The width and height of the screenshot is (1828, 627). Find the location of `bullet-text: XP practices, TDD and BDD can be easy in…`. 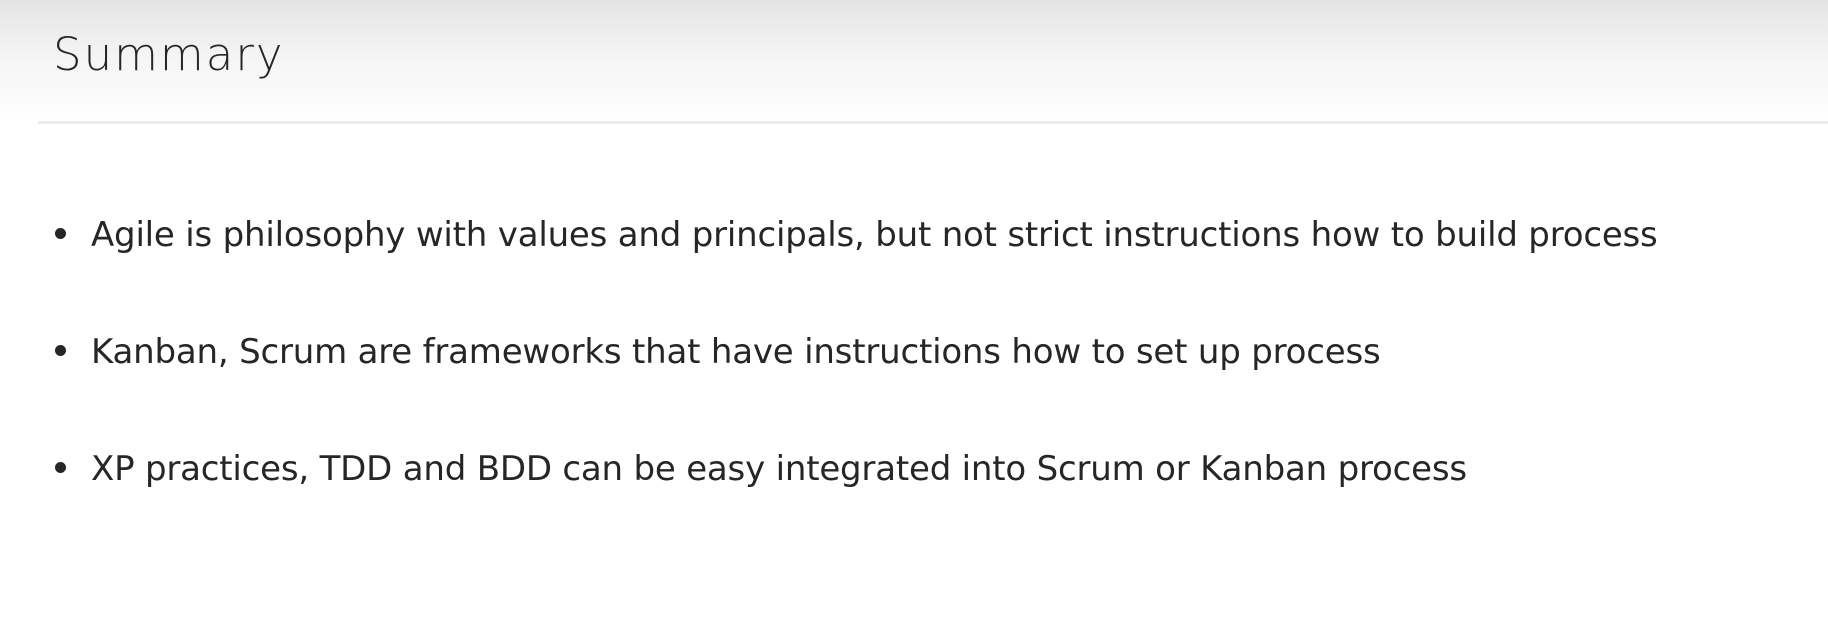

bullet-text: XP practices, TDD and BDD can be easy in… is located at coordinates (779, 469).